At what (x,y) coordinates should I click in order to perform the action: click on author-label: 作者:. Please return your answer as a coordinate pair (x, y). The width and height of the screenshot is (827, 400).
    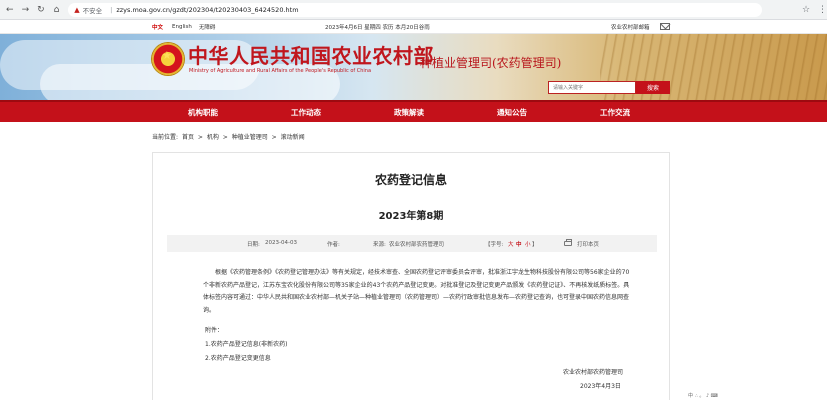
    Looking at the image, I should click on (333, 245).